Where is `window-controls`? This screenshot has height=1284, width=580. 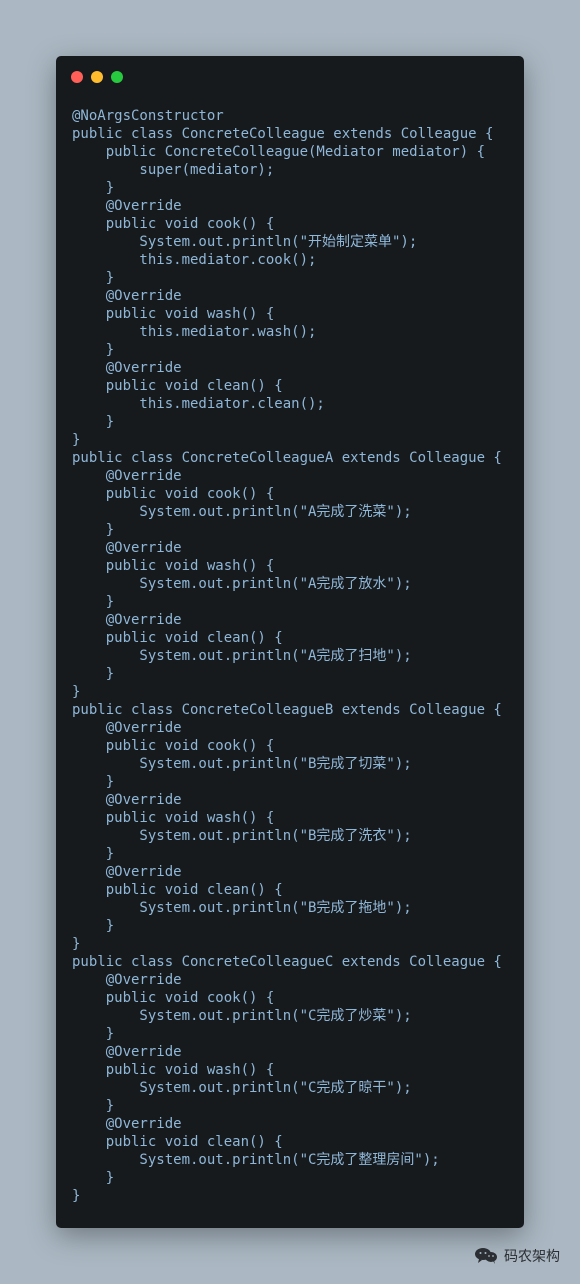
window-controls is located at coordinates (97, 77).